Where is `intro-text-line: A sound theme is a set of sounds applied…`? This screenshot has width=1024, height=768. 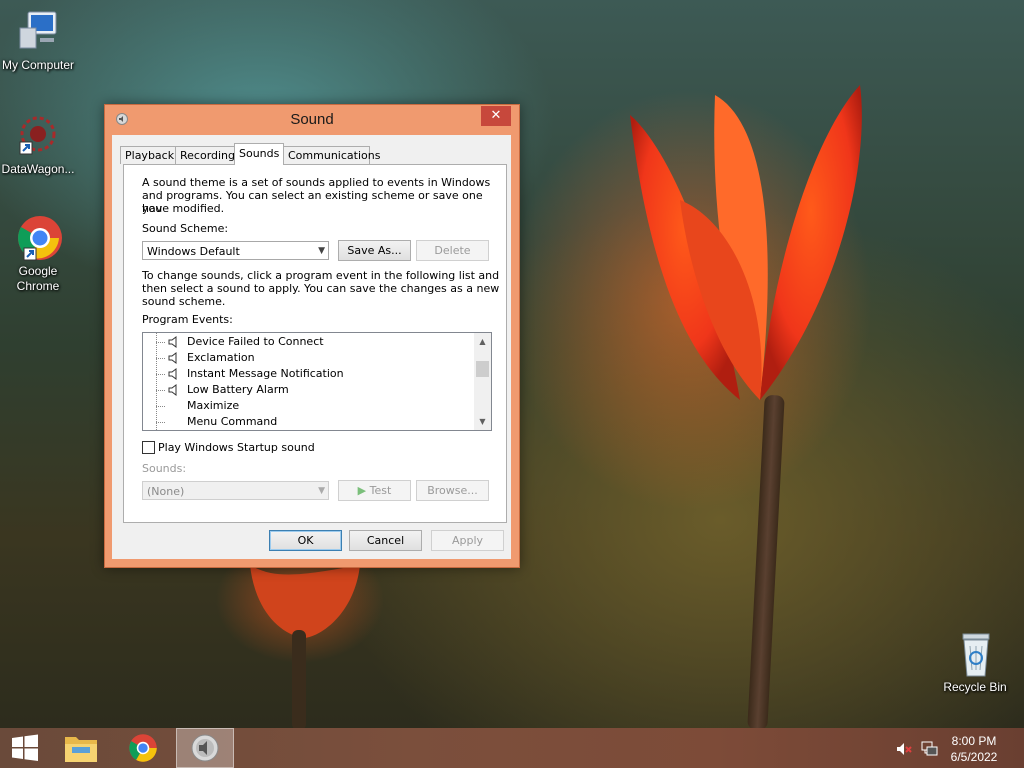 intro-text-line: A sound theme is a set of sounds applied… is located at coordinates (316, 182).